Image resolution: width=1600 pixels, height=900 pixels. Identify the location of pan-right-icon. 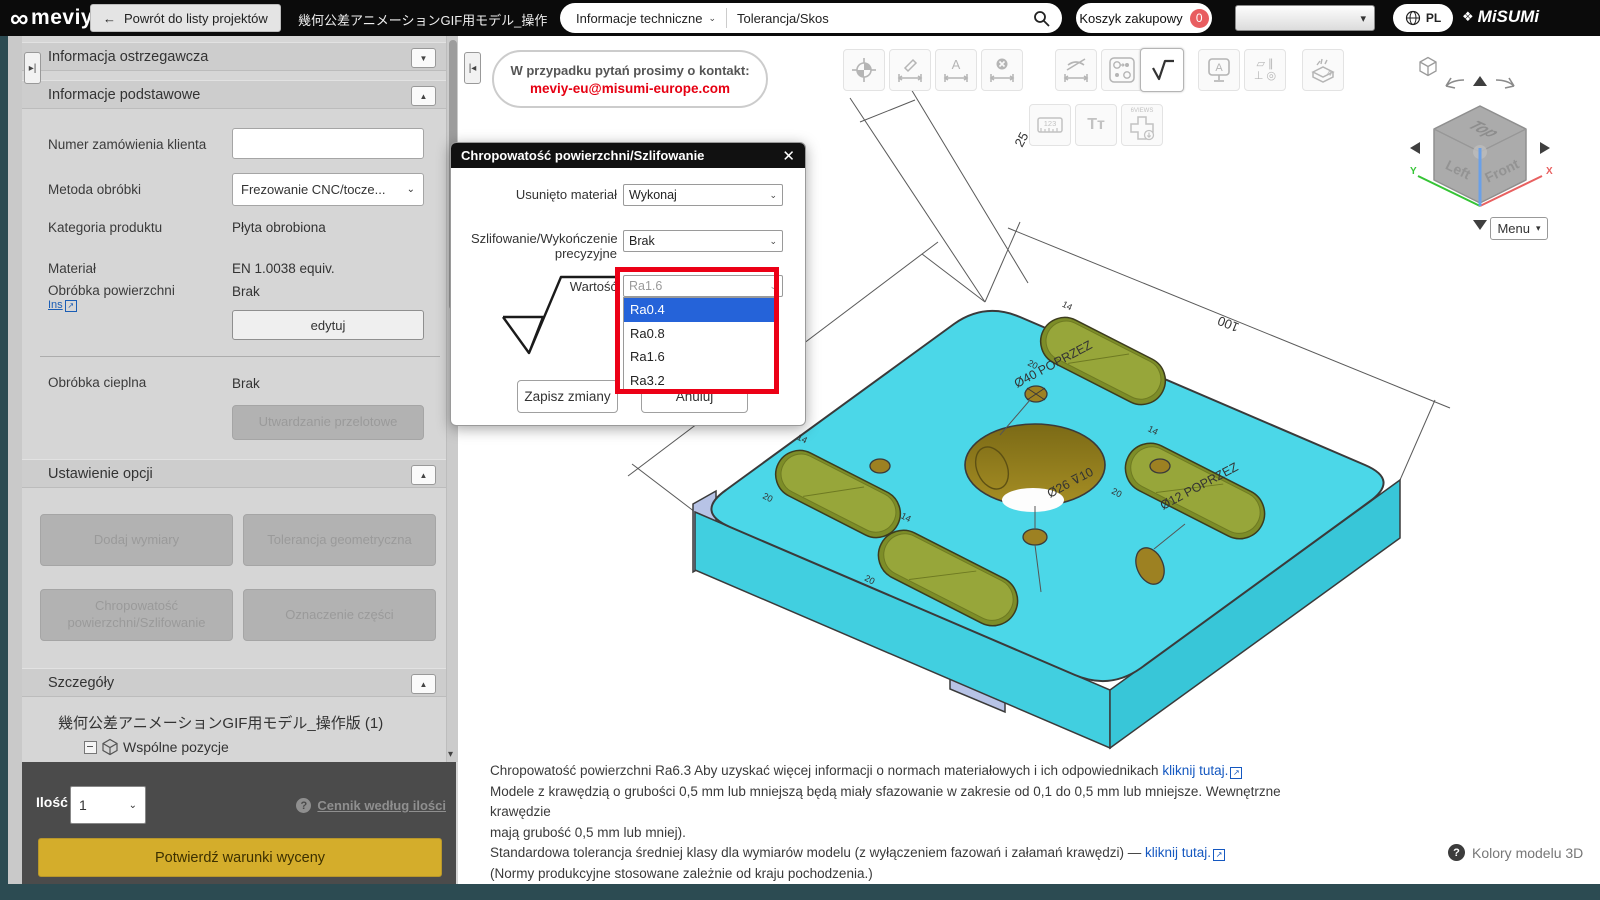
(1545, 148).